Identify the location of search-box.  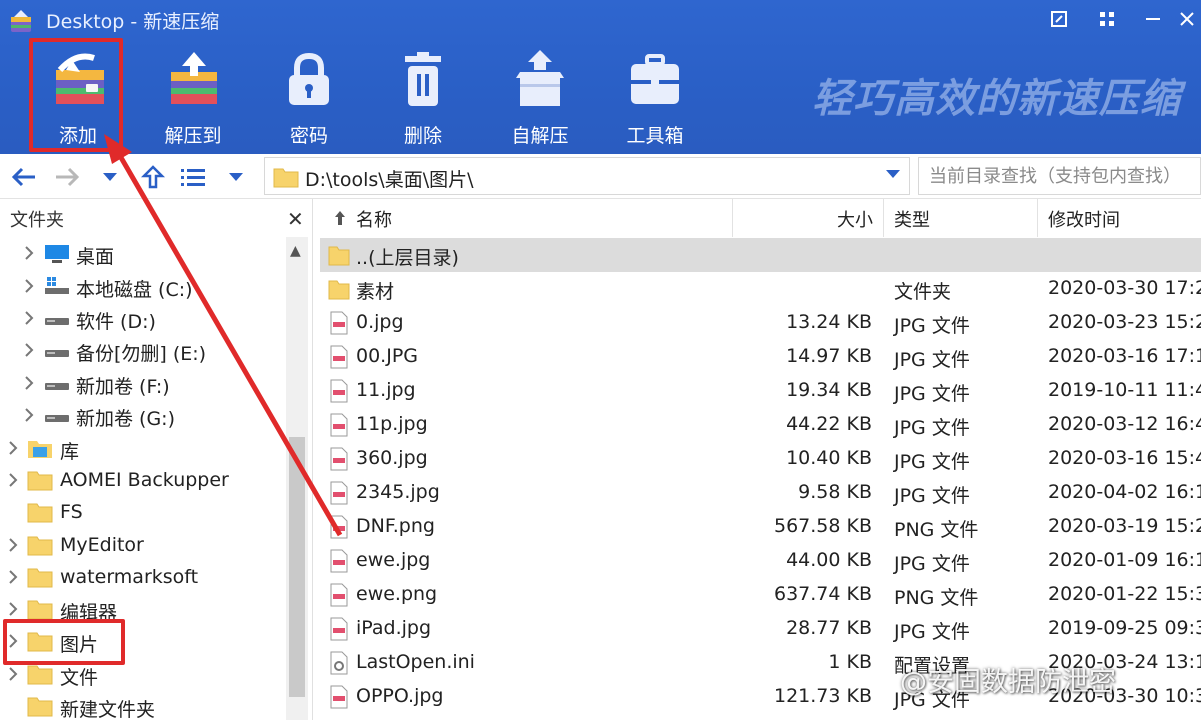
(1059, 176).